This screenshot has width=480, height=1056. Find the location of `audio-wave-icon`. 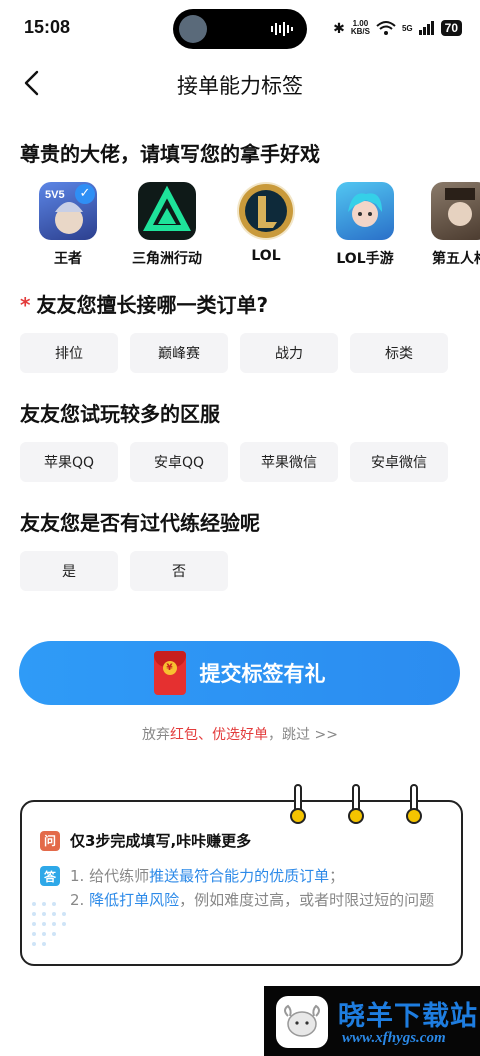

audio-wave-icon is located at coordinates (282, 29).